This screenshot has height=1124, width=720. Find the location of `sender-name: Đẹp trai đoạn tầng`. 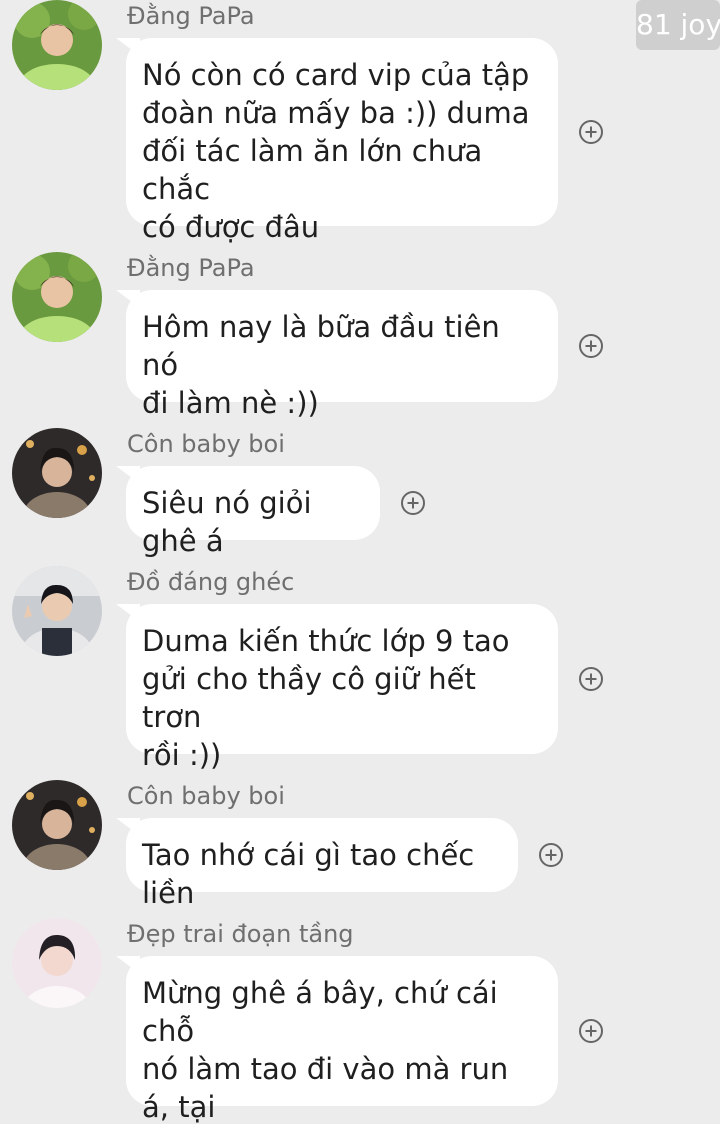

sender-name: Đẹp trai đoạn tầng is located at coordinates (240, 934).